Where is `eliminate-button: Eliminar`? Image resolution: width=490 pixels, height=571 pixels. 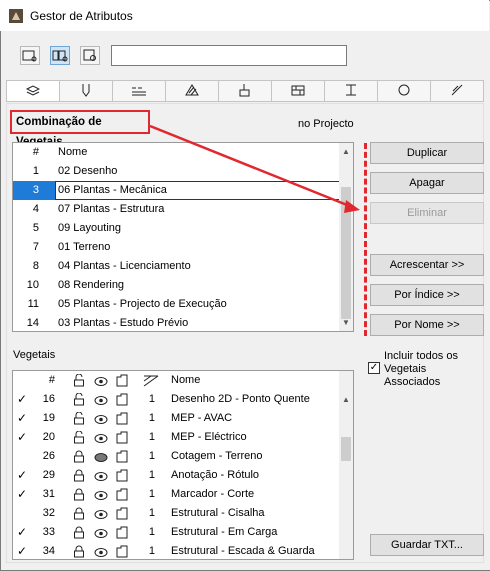 eliminate-button: Eliminar is located at coordinates (427, 213).